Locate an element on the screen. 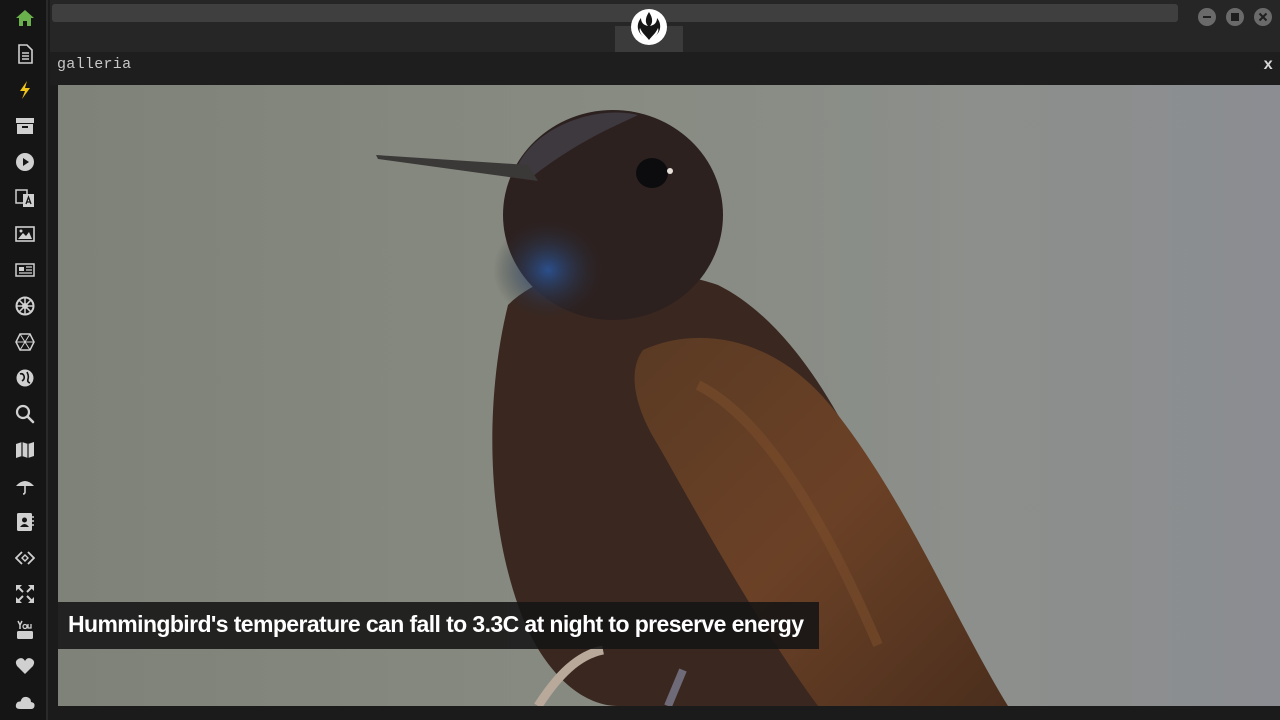  umbrella-icon is located at coordinates (25, 488).